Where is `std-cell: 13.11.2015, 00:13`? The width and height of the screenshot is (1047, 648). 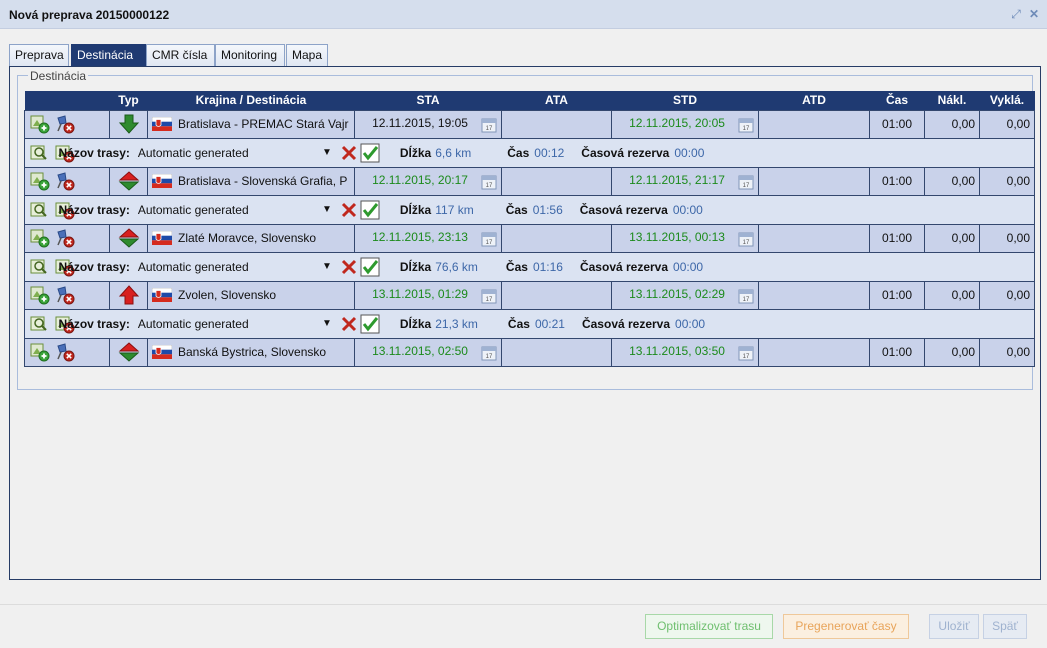 std-cell: 13.11.2015, 00:13 is located at coordinates (685, 238).